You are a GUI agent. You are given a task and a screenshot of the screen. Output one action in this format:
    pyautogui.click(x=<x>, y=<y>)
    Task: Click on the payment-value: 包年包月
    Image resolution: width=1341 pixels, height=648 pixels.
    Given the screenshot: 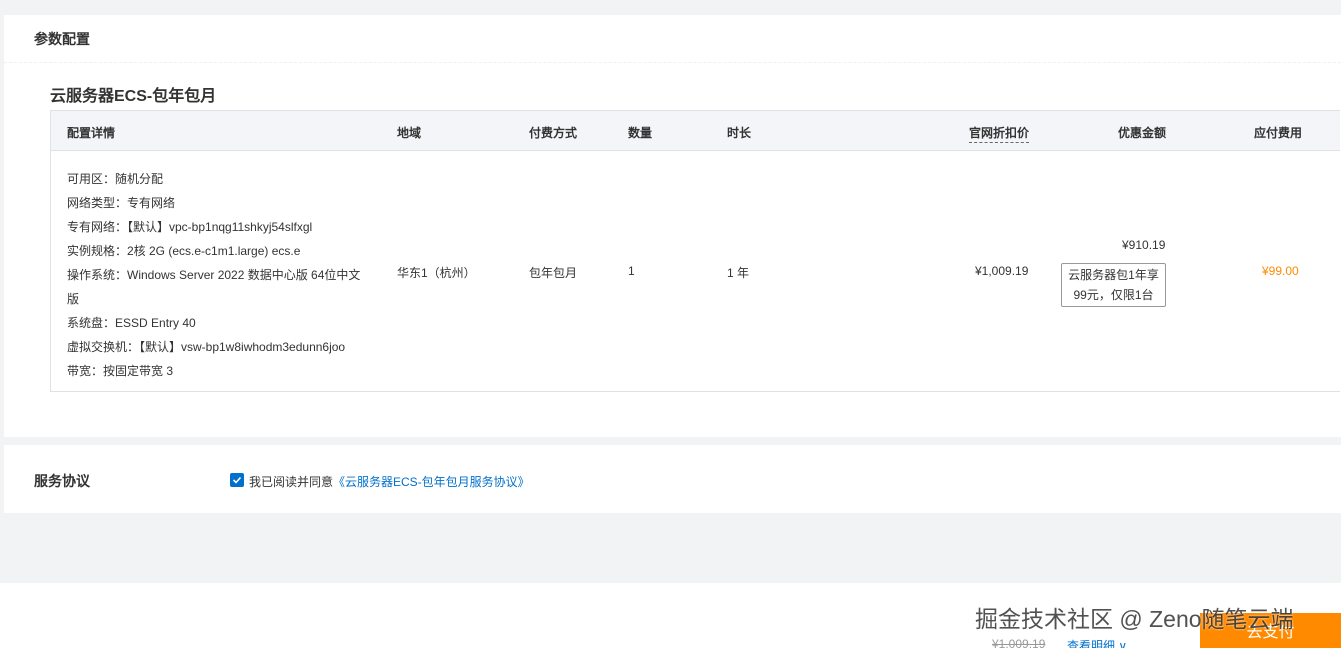 What is the action you would take?
    pyautogui.click(x=553, y=273)
    